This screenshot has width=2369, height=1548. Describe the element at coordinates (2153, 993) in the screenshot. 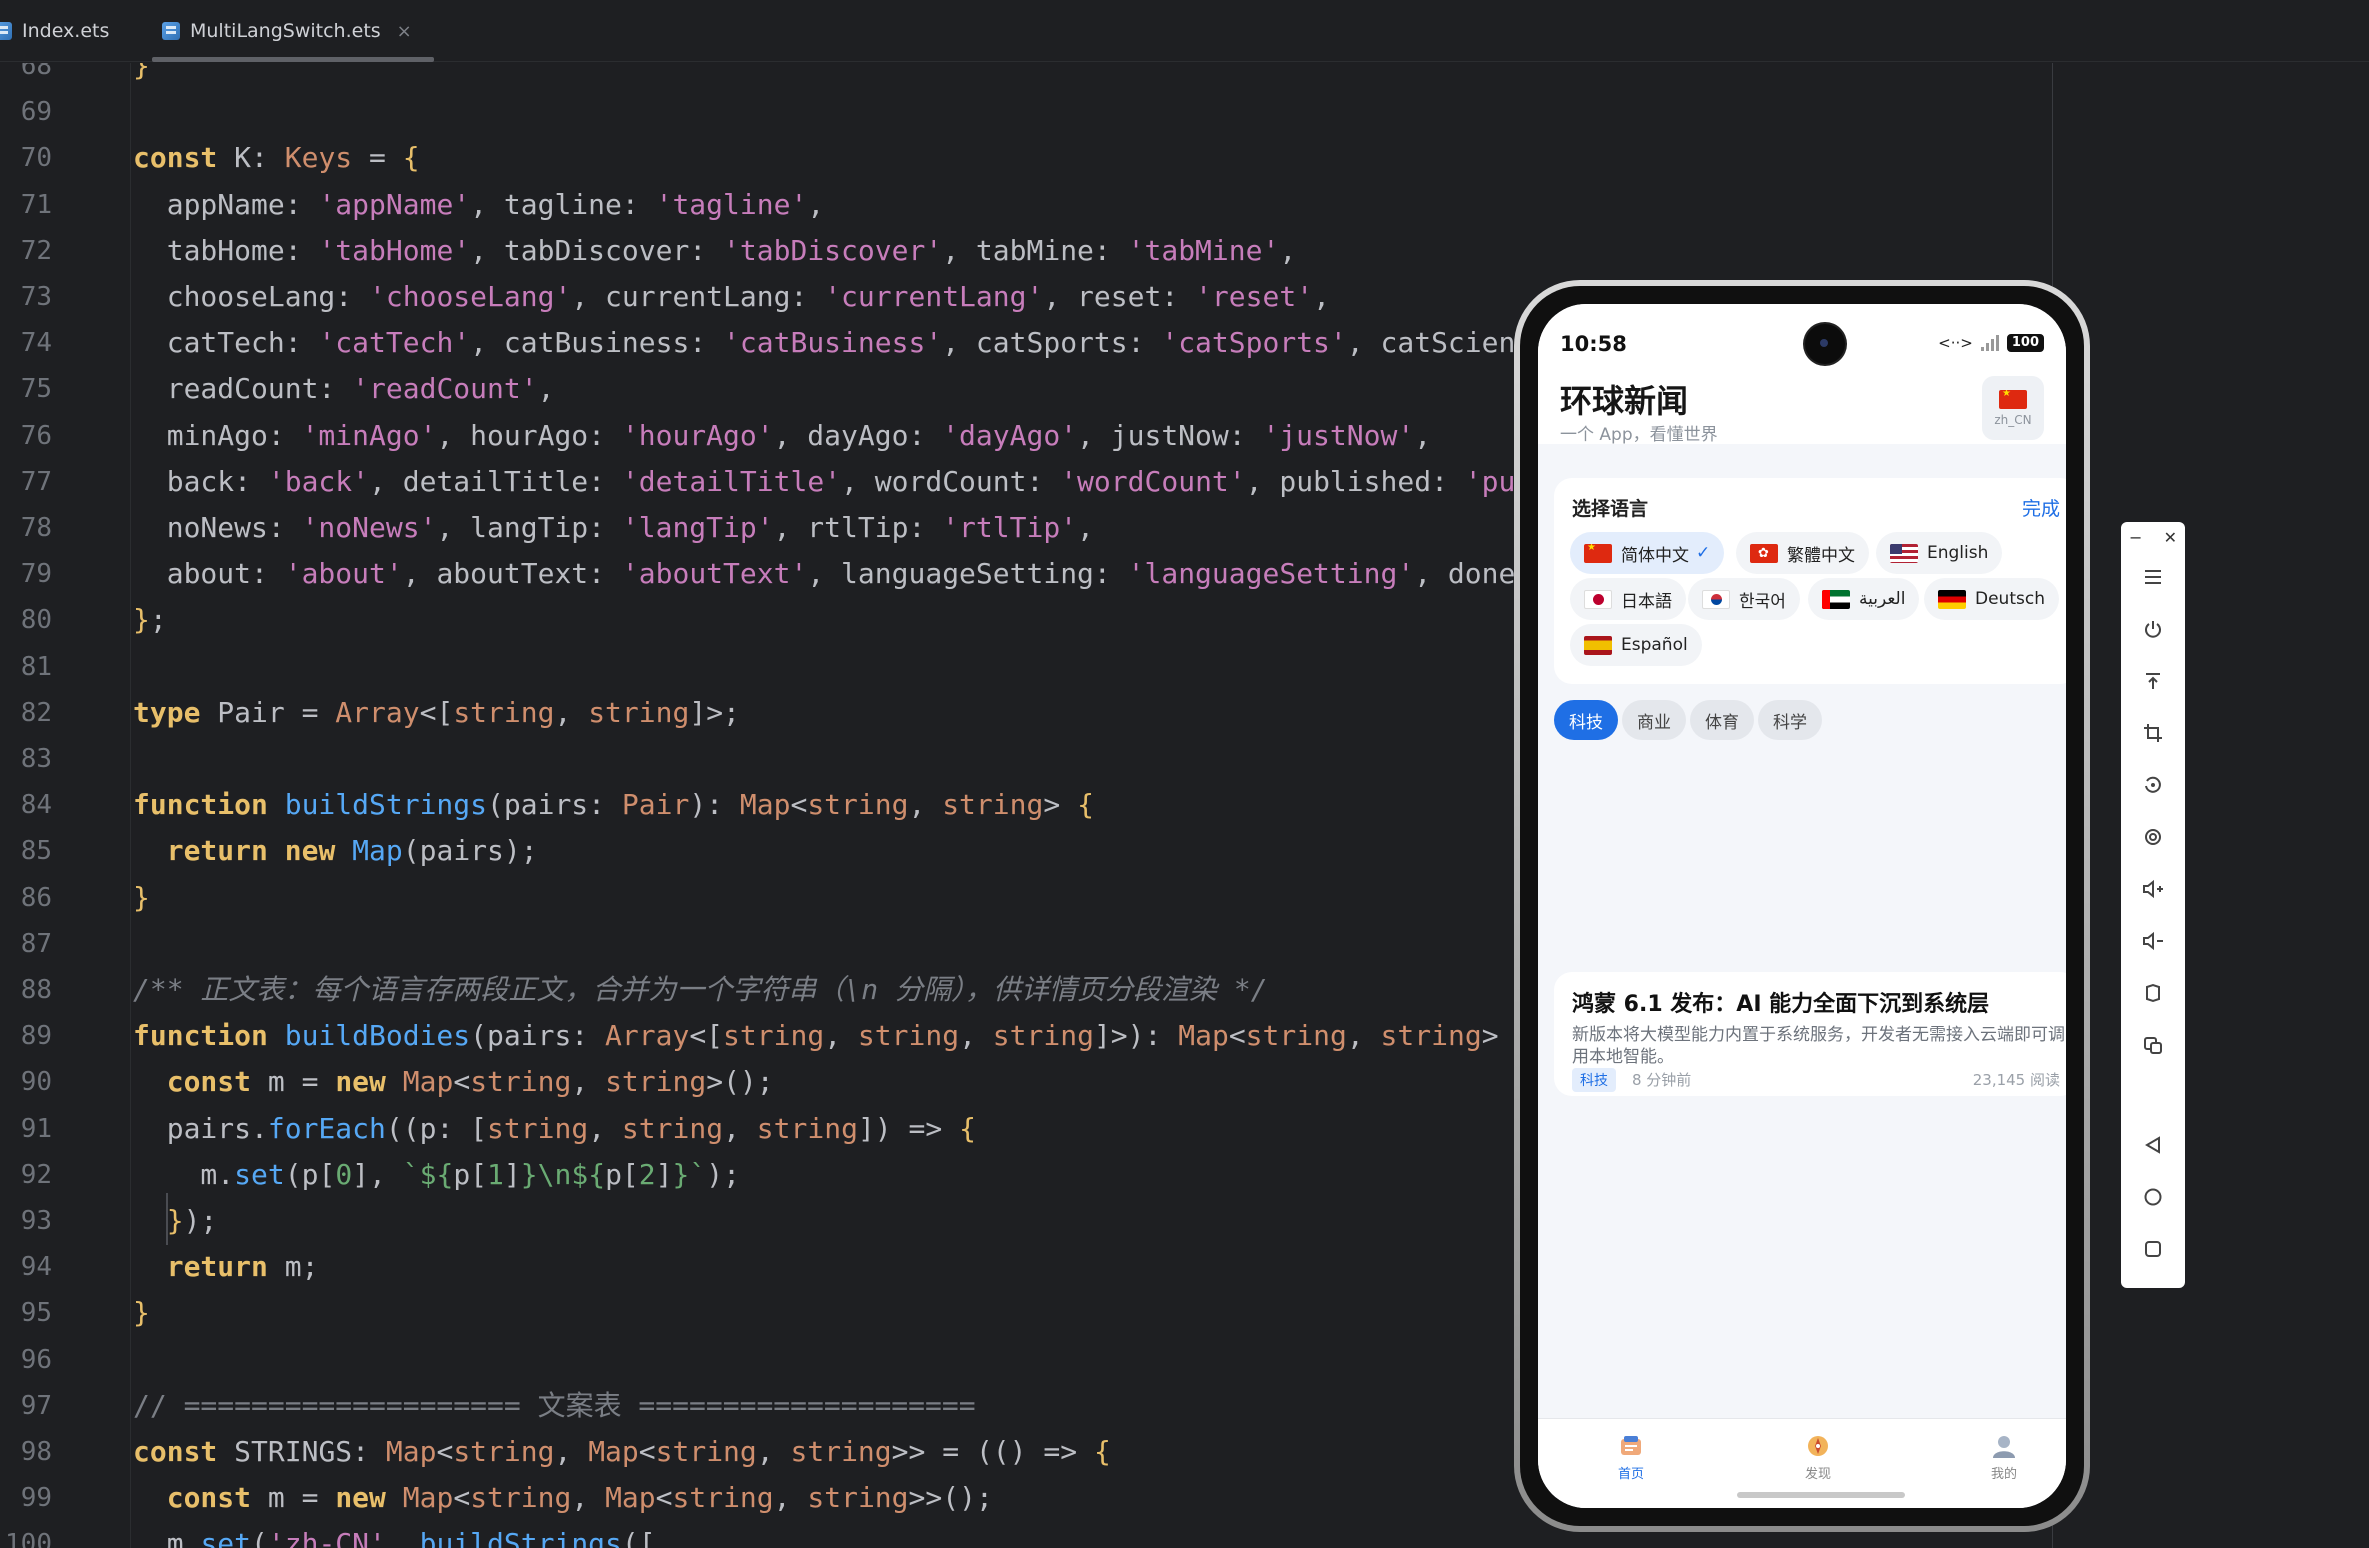

I see `fold-icon` at that location.